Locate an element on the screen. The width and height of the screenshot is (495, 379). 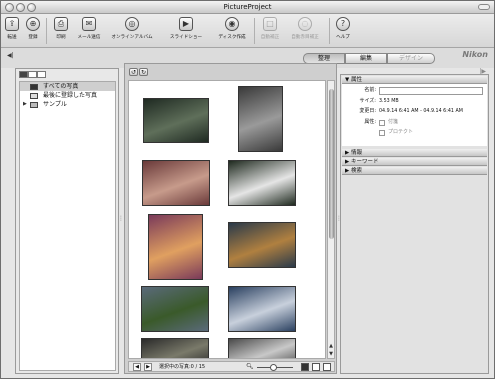
protect-checkbox-label: プロテクト is located at coordinates (401, 132).